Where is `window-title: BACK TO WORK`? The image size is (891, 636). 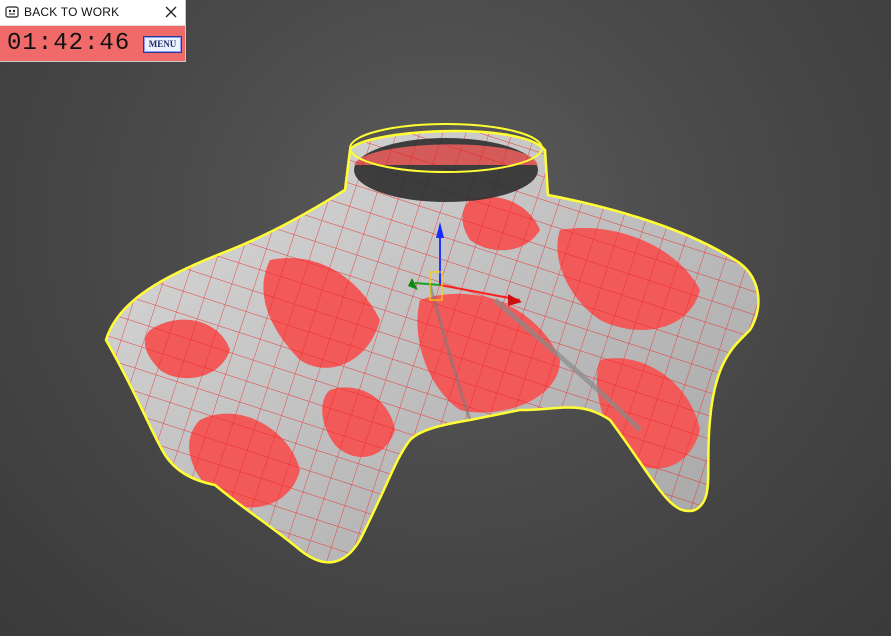
window-title: BACK TO WORK is located at coordinates (72, 12).